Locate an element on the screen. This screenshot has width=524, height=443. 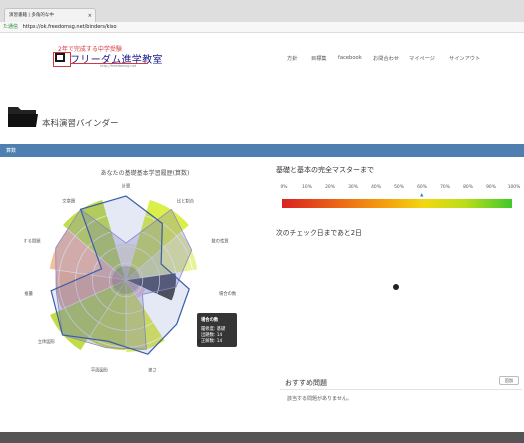
mastery-title: 基礎と基本の完全マスターまで is located at coordinates (325, 170).